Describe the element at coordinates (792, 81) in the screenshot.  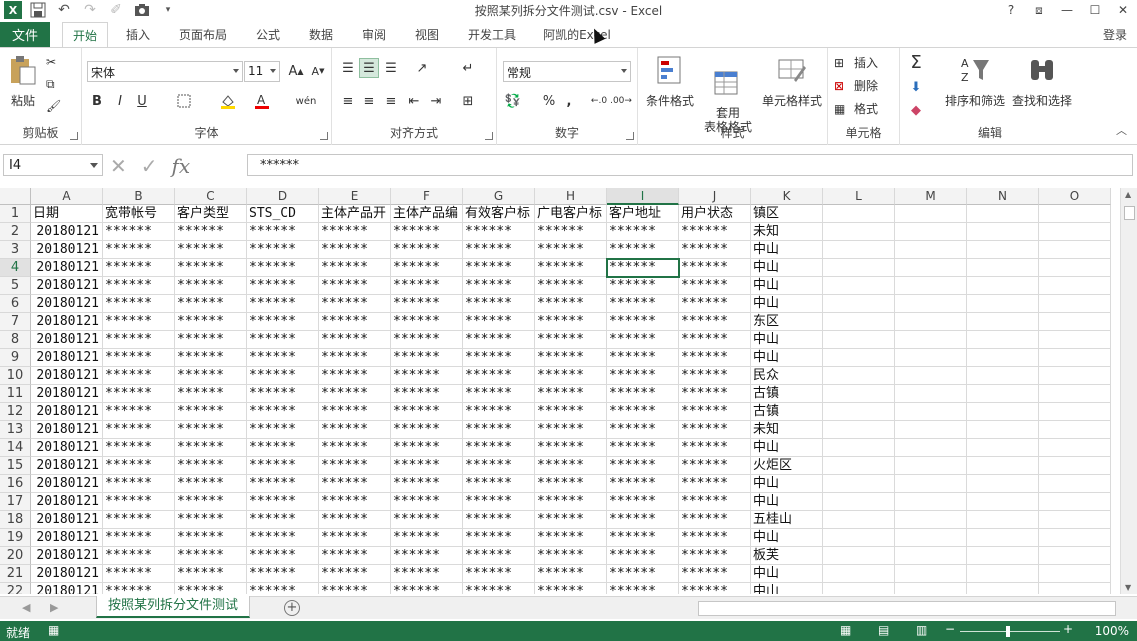
I see `cell-styles-button: 单元格样式` at that location.